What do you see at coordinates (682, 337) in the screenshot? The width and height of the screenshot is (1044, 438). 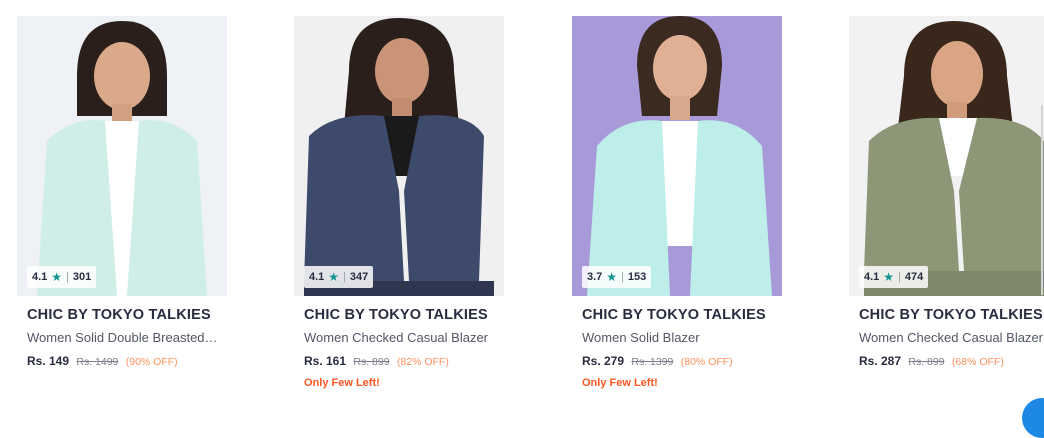 I see `product-name: Women Solid Blazer` at bounding box center [682, 337].